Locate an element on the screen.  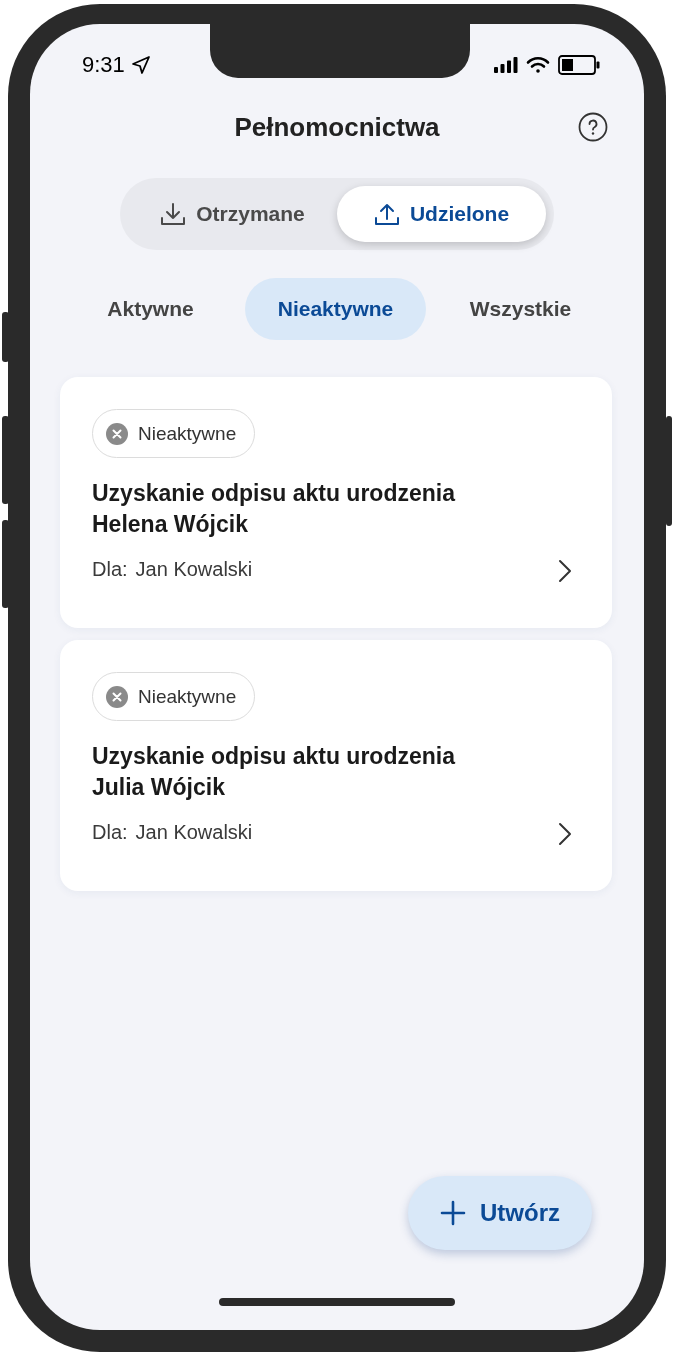
segment-tab: Otrzymane is located at coordinates (232, 214).